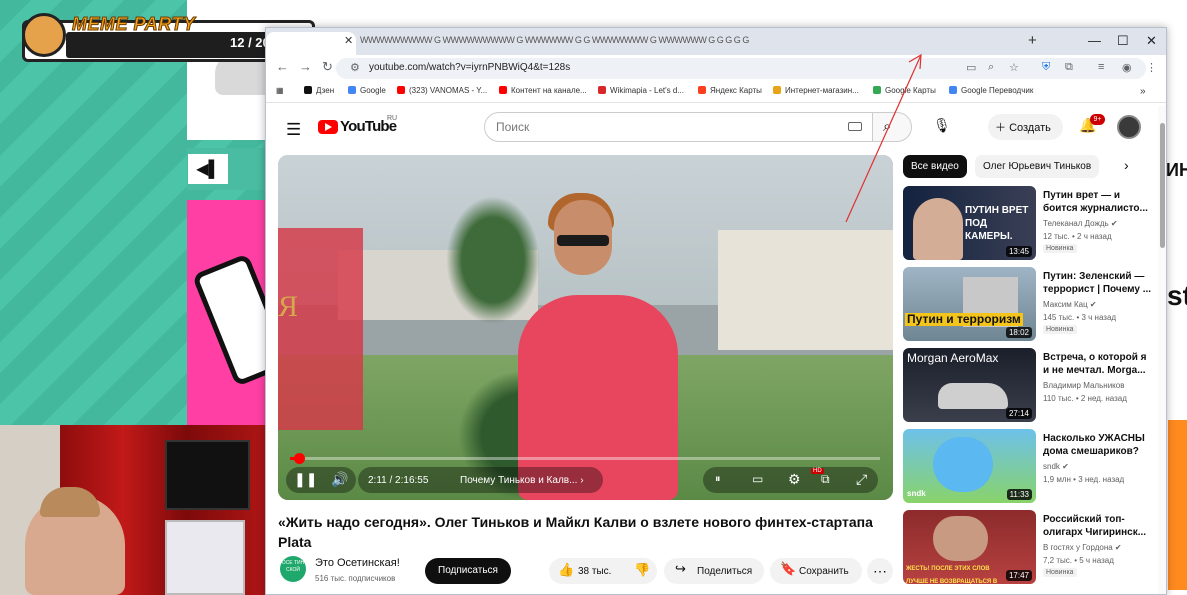 The height and width of the screenshot is (595, 1187). Describe the element at coordinates (305, 479) in the screenshot. I see `pause-icon: ❚❚` at that location.